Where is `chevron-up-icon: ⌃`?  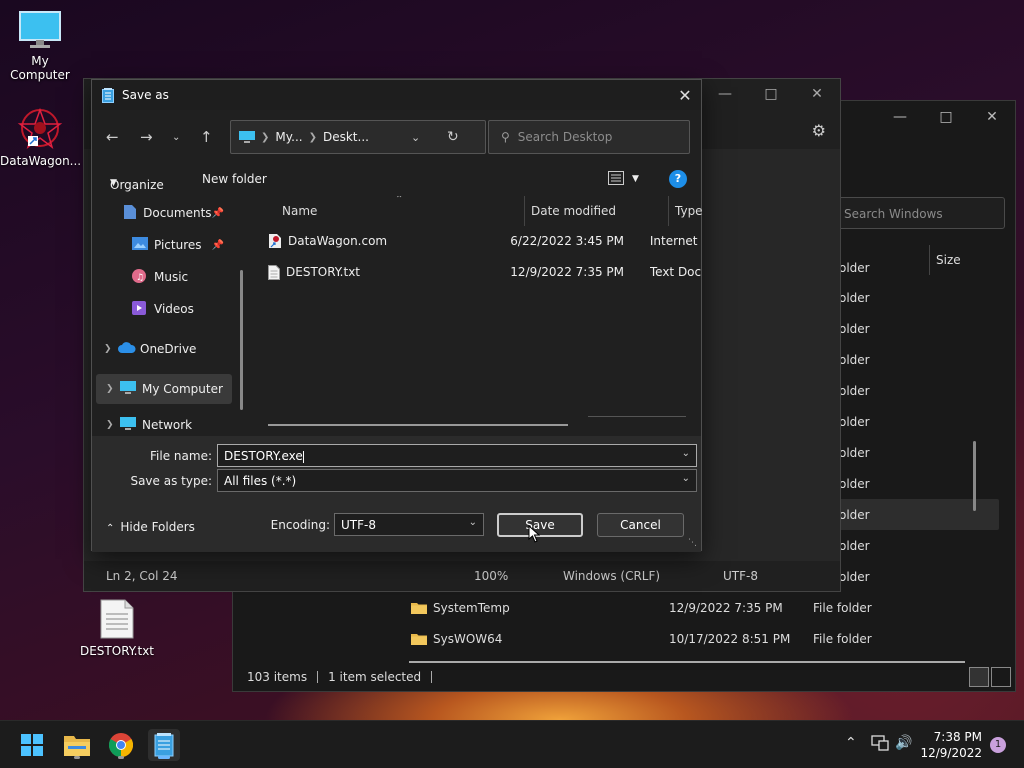
chevron-up-icon: ⌃ is located at coordinates (851, 743).